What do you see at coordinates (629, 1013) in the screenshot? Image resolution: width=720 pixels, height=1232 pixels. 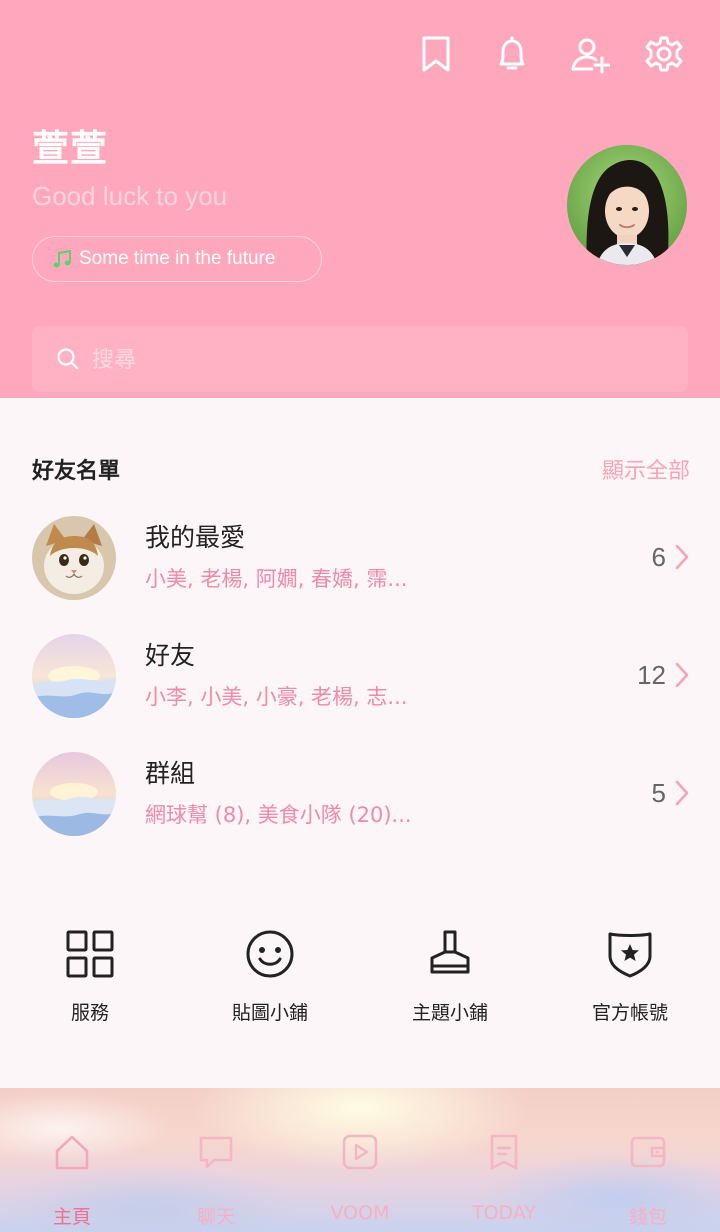 I see `service-label: 官方帳號` at bounding box center [629, 1013].